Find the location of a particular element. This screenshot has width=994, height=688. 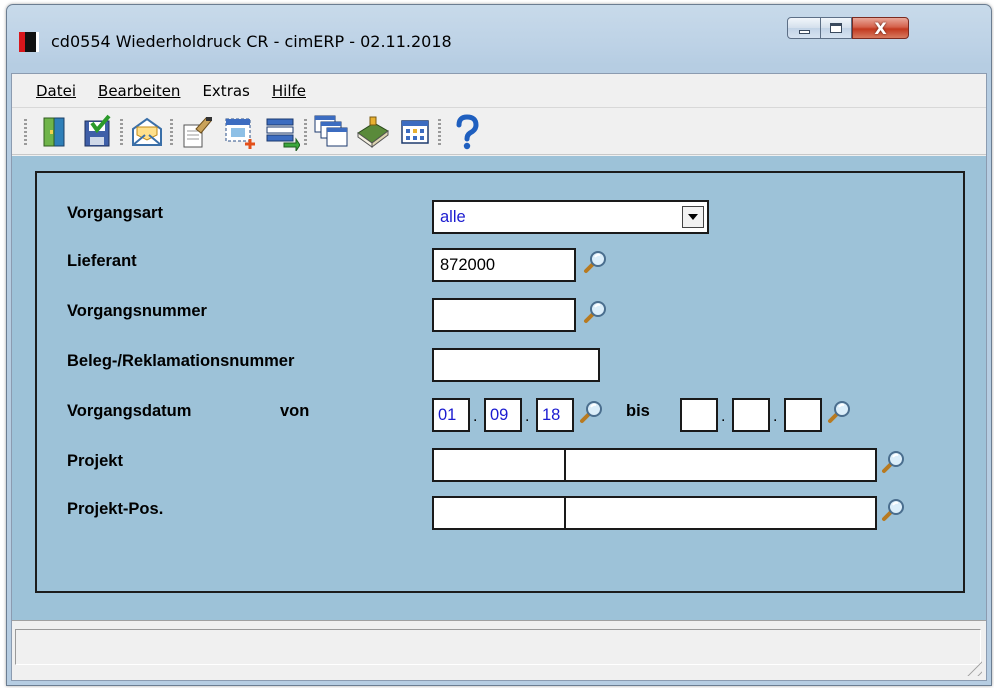

mail-button is located at coordinates (147, 132).